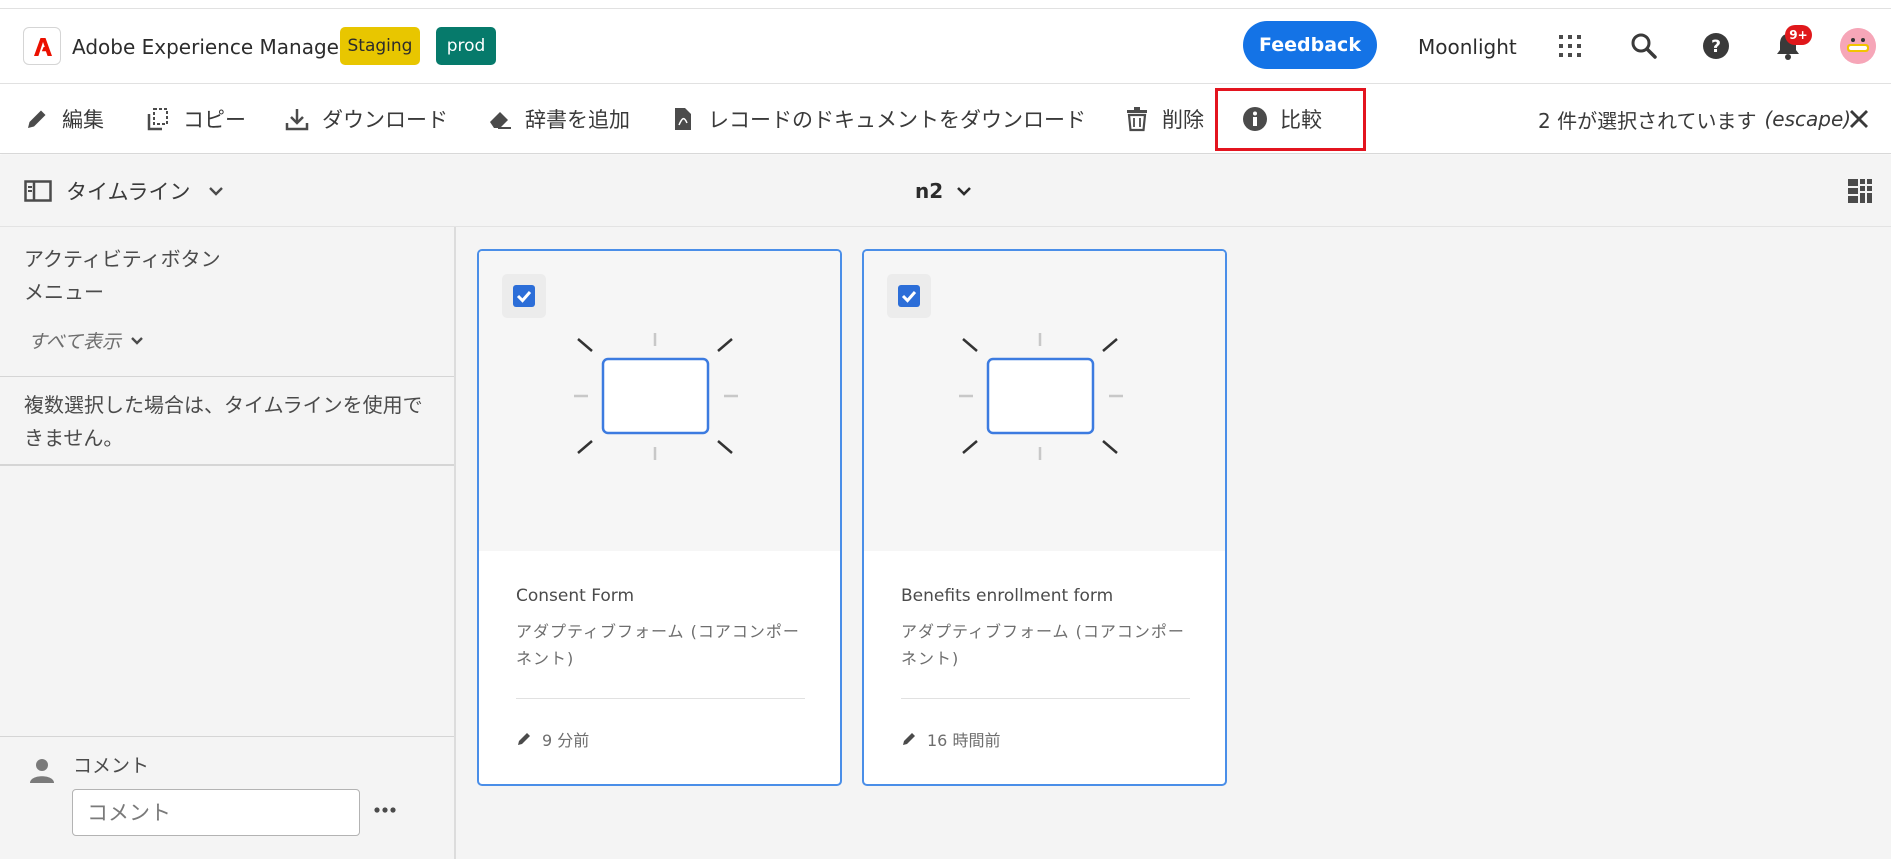 The image size is (1891, 859). Describe the element at coordinates (38, 191) in the screenshot. I see `rail-panel-icon` at that location.